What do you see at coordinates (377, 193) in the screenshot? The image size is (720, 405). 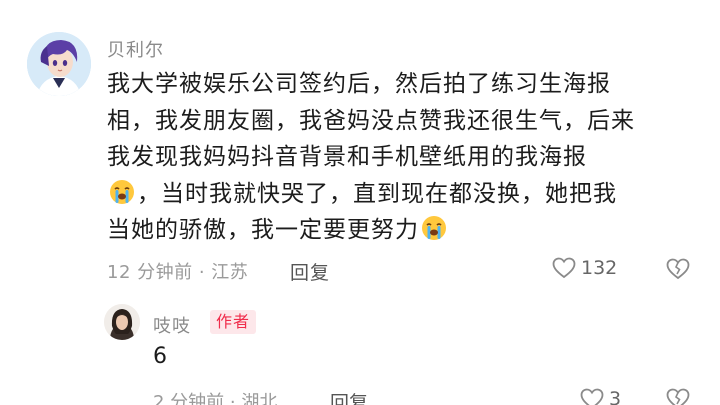 I see `comment-line-text: ，当时我就快哭了，直到现在都没换，她把我` at bounding box center [377, 193].